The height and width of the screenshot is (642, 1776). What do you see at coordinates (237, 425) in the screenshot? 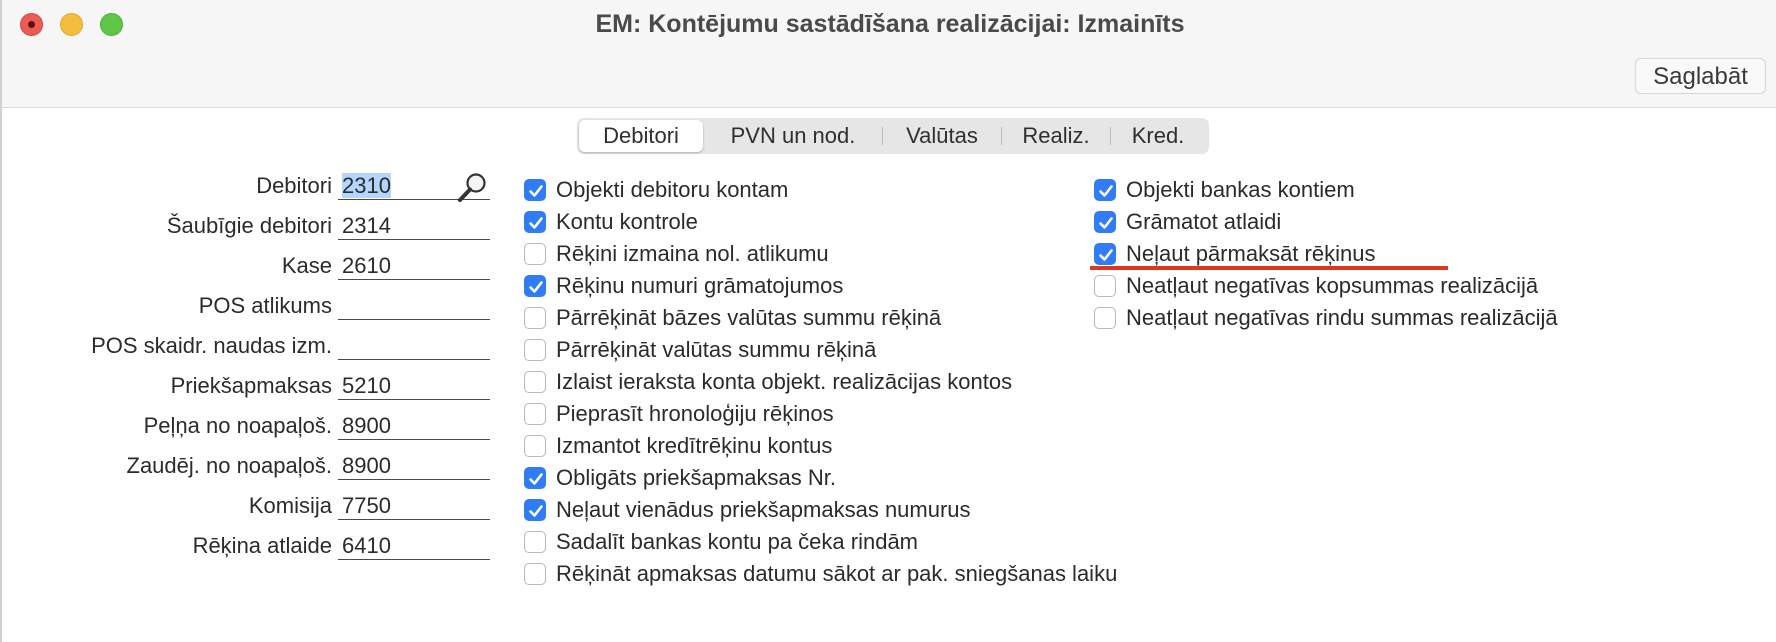
I see `field-label-pelna: Peļņa no noapaļoš.` at bounding box center [237, 425].